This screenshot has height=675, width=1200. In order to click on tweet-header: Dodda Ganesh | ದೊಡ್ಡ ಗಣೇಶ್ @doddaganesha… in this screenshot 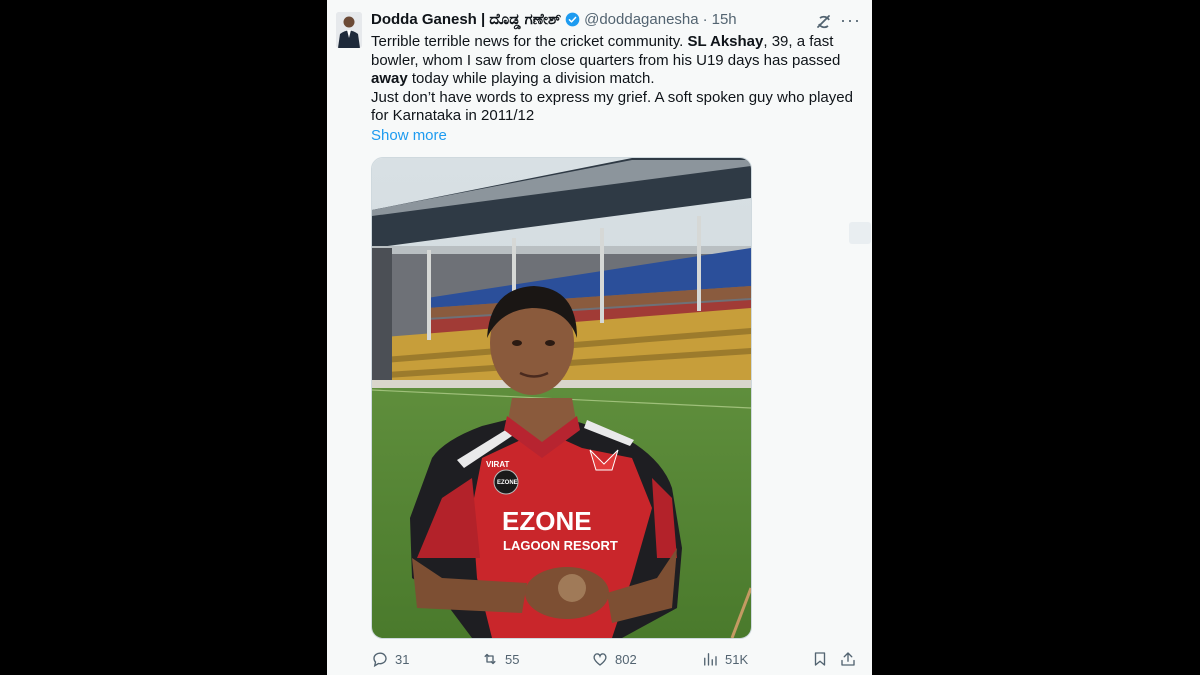, I will do `click(554, 19)`.